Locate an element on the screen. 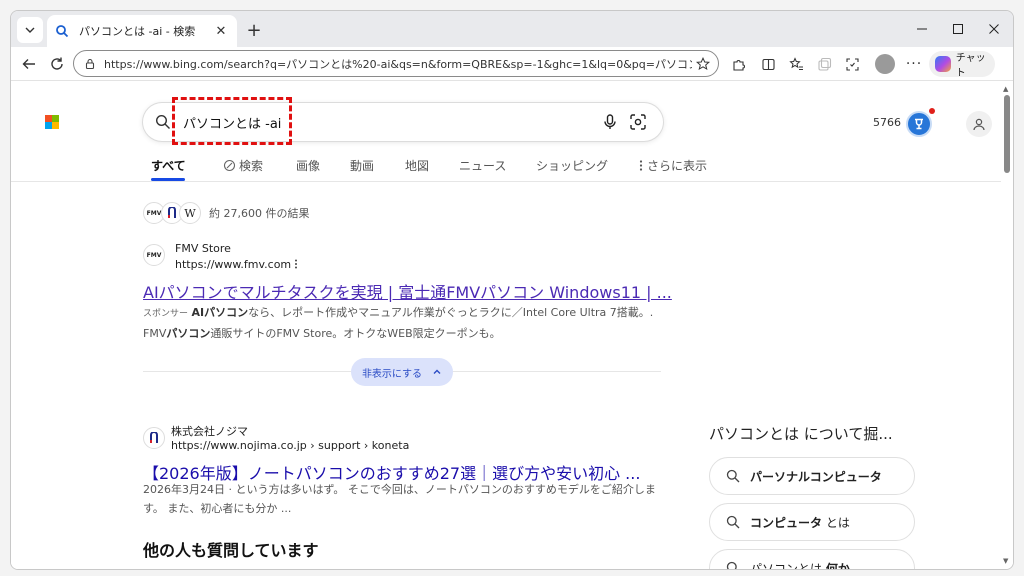  favorite-star-icon is located at coordinates (703, 64).